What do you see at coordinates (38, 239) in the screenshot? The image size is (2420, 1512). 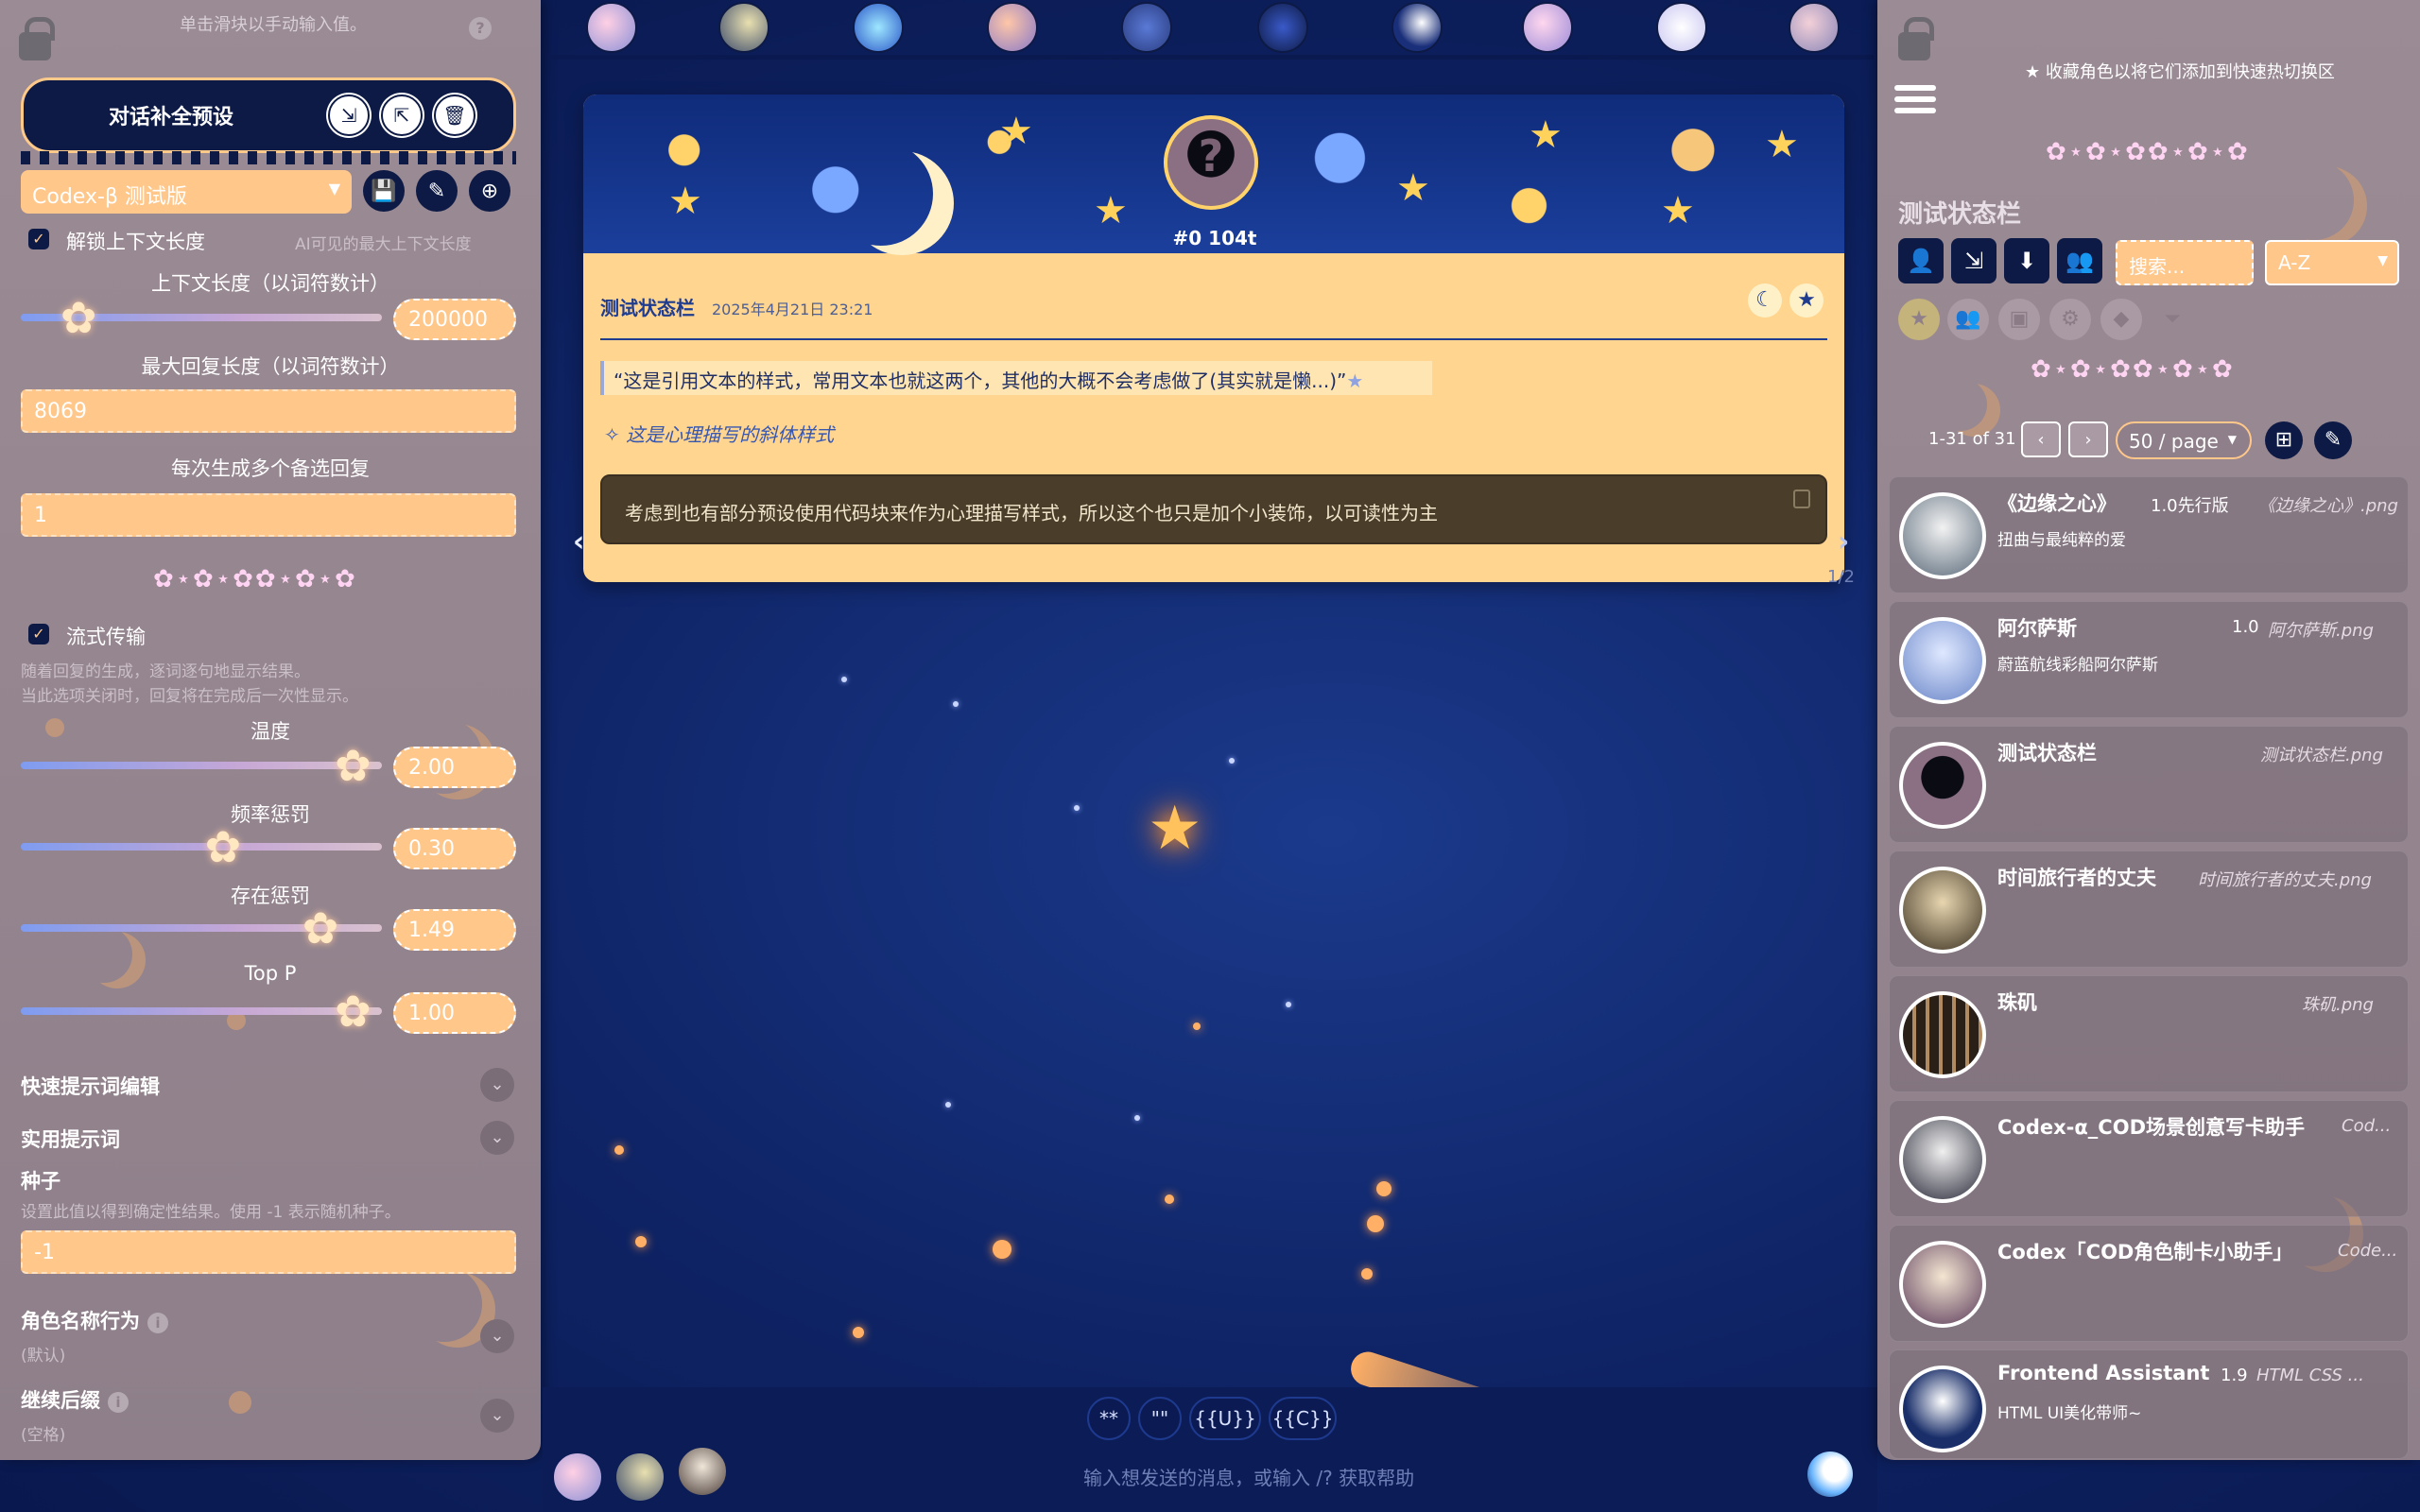 I see `unlock-context-checkbox: ✓` at bounding box center [38, 239].